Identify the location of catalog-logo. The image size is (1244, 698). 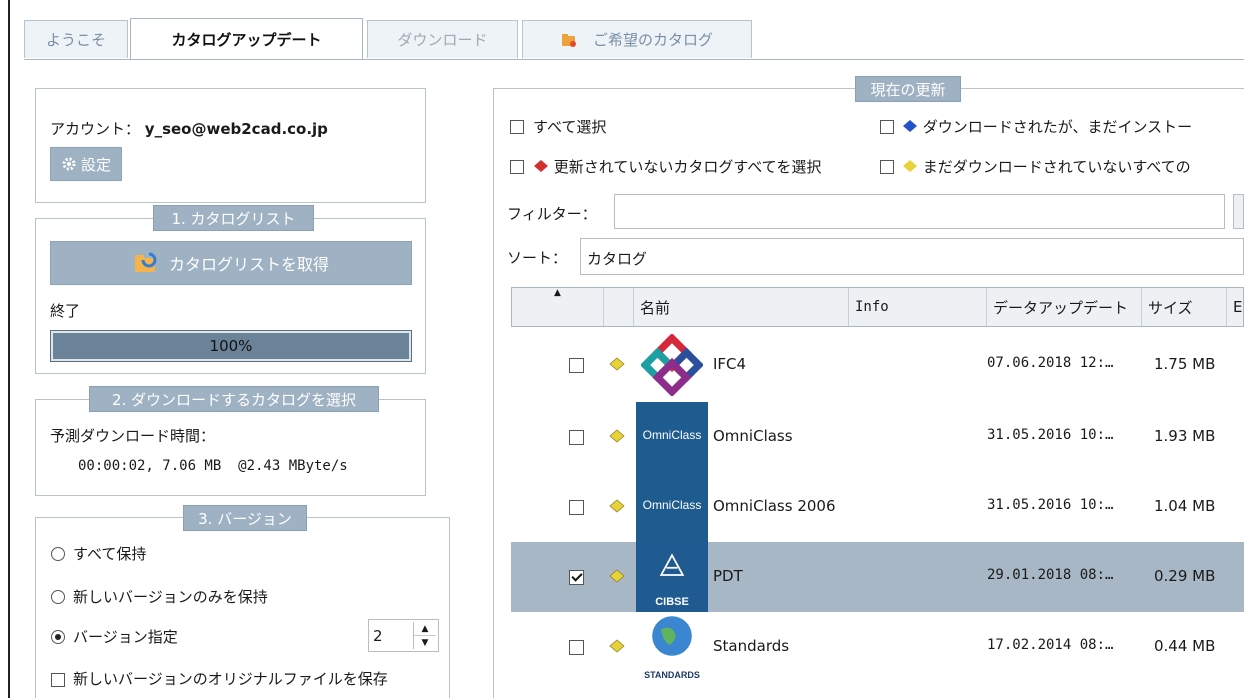
(672, 365).